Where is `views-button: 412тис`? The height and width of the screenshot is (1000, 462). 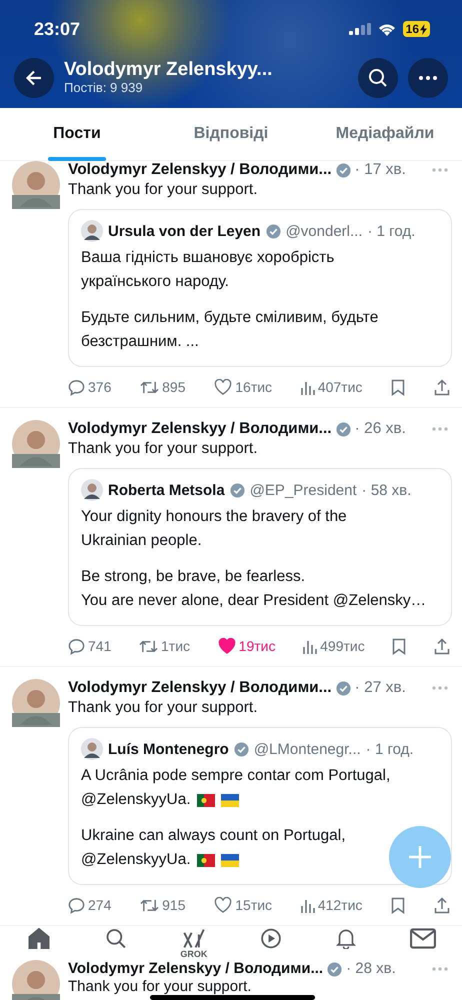
views-button: 412тис is located at coordinates (331, 905).